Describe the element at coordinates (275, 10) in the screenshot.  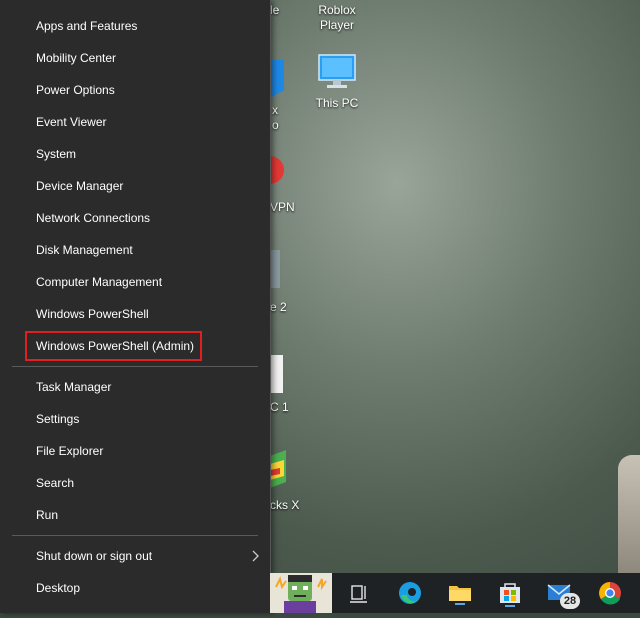
I see `desktop-partial-label: le` at that location.